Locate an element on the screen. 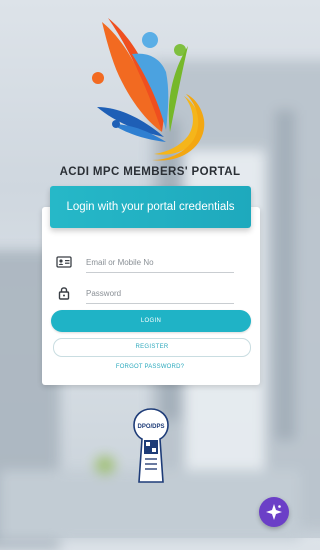  forgot-password-link: FORGOT PASSWORD? is located at coordinates (150, 367).